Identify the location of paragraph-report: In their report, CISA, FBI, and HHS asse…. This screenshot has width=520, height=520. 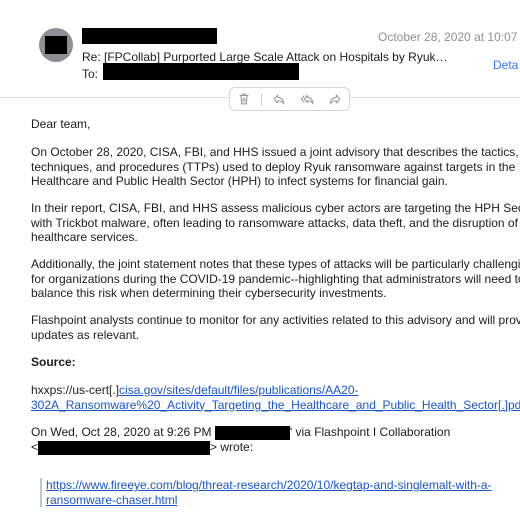
(275, 223).